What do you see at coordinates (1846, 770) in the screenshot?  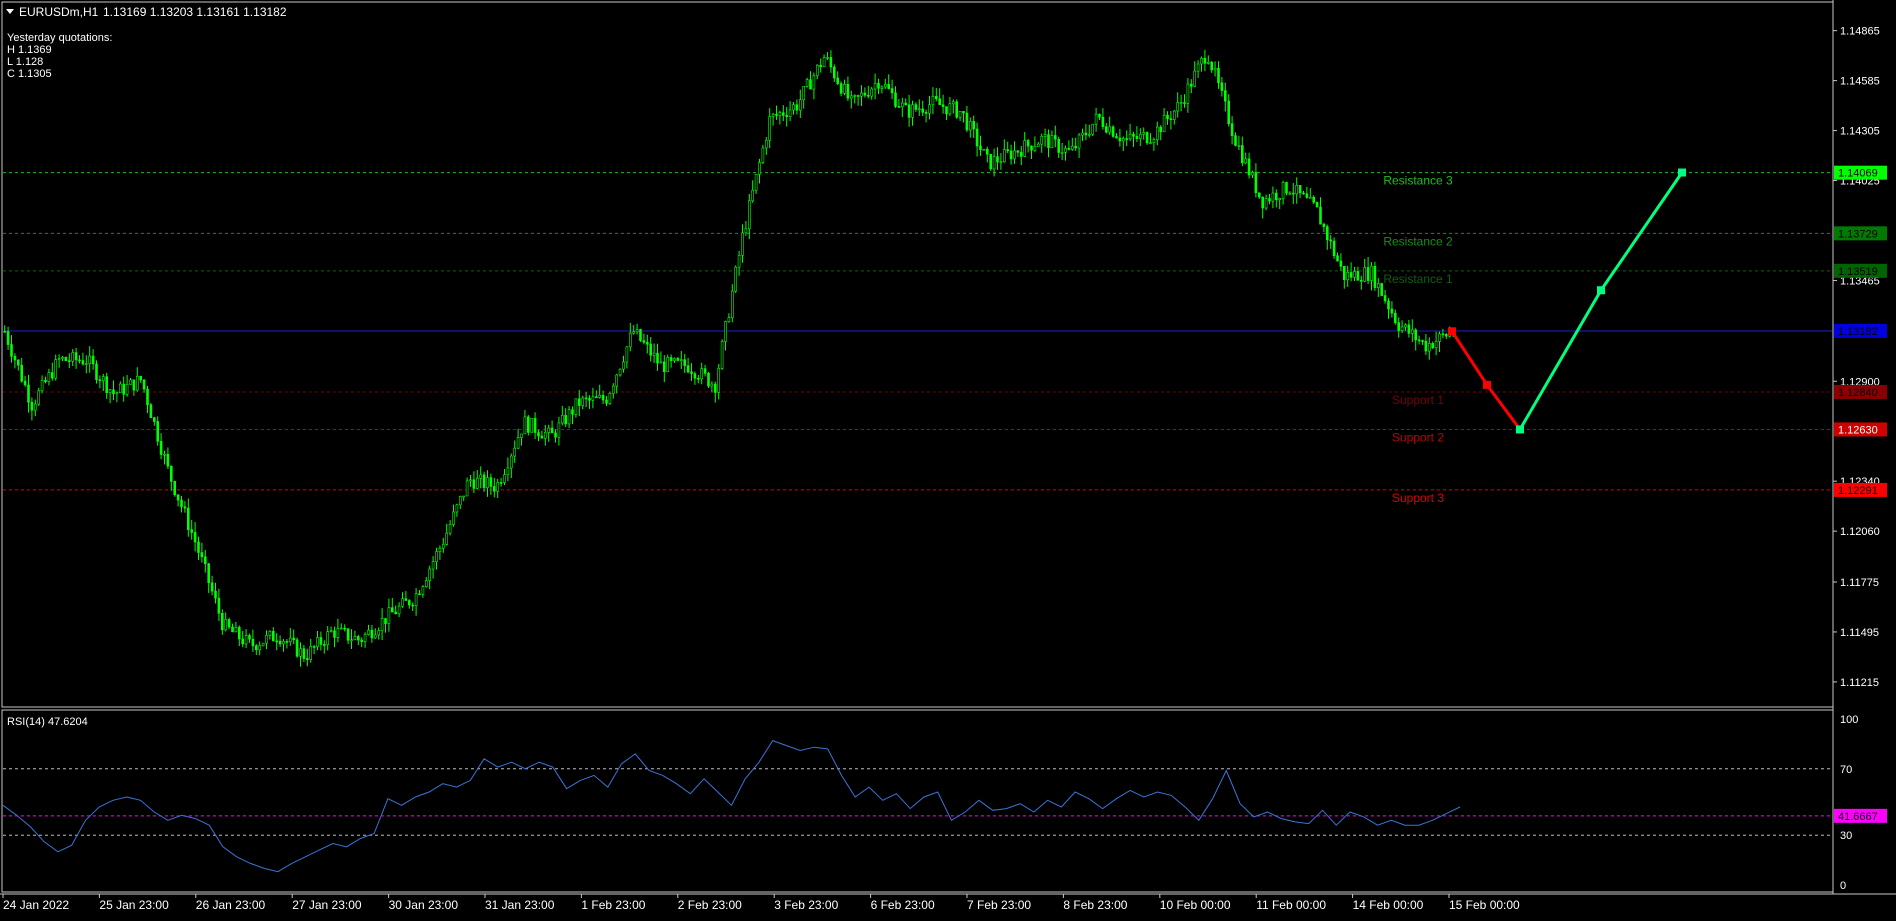 I see `rsi-tick-label: 70` at bounding box center [1846, 770].